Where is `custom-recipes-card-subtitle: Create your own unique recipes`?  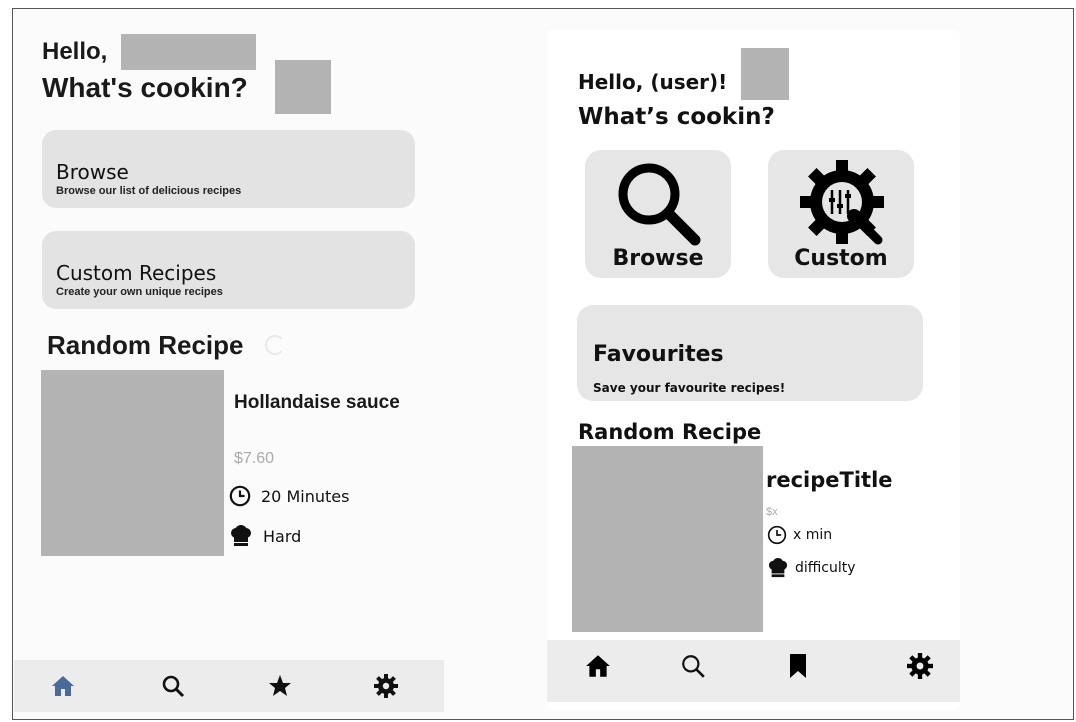
custom-recipes-card-subtitle: Create your own unique recipes is located at coordinates (139, 292).